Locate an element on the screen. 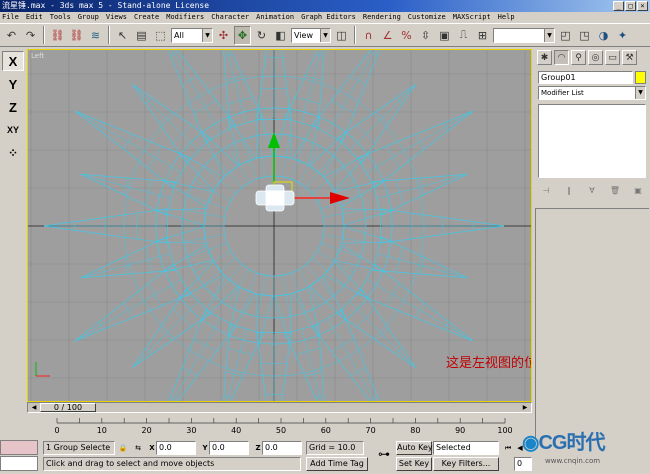 The width and height of the screenshot is (650, 474). select-and-move-icon: ✥ is located at coordinates (242, 35).